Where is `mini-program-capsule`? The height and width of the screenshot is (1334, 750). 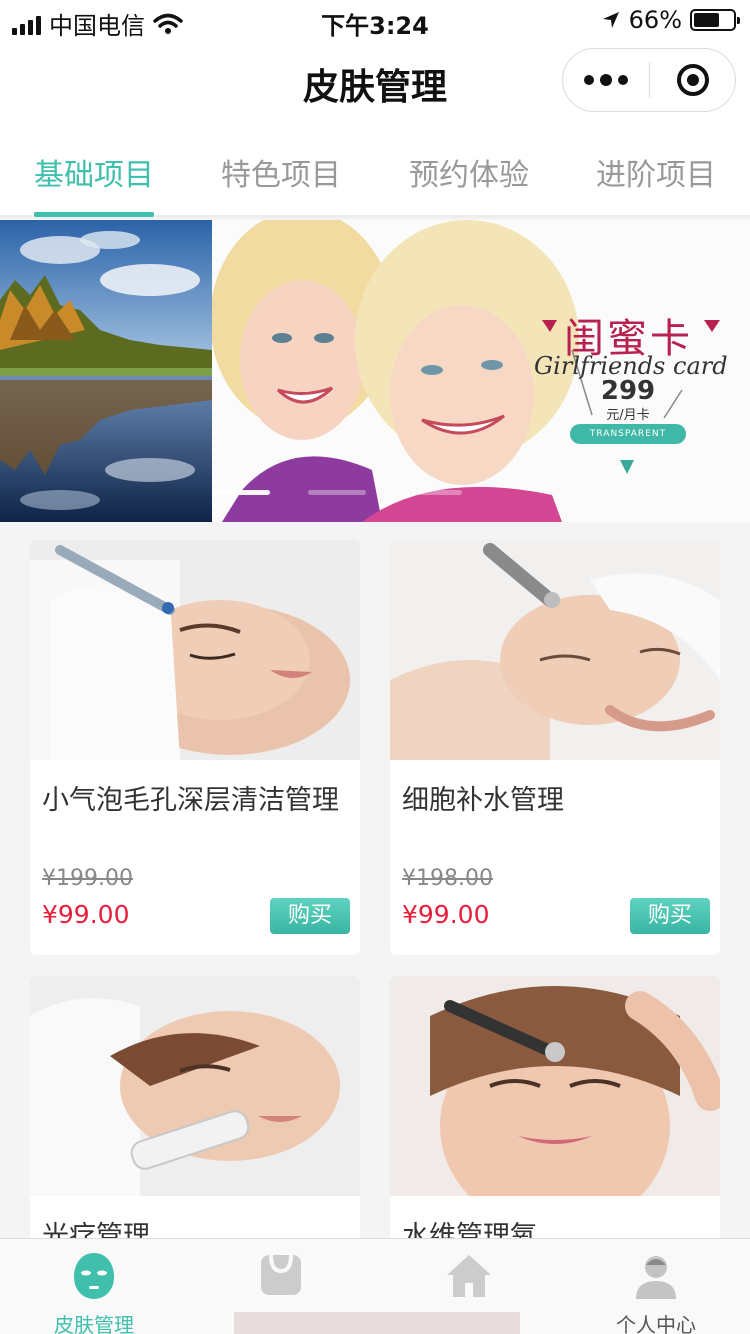
mini-program-capsule is located at coordinates (649, 80).